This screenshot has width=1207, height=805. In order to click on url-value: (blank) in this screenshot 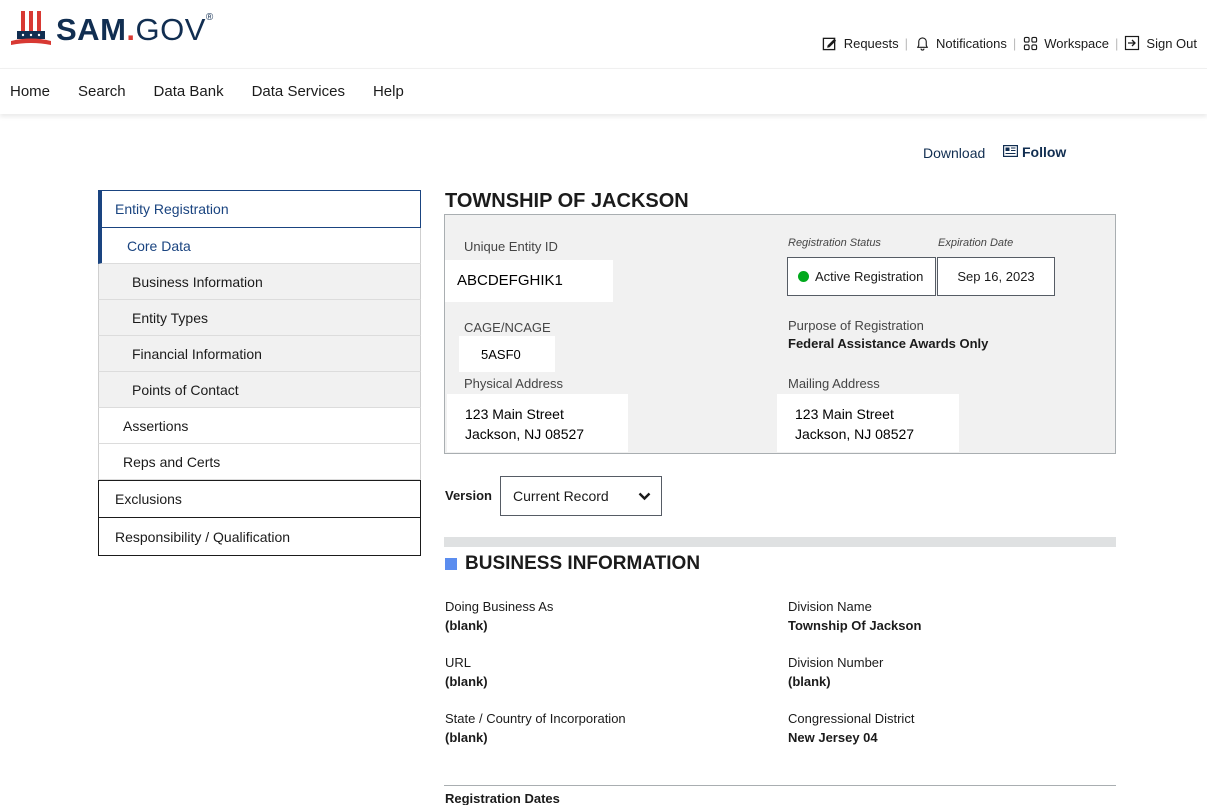, I will do `click(466, 681)`.